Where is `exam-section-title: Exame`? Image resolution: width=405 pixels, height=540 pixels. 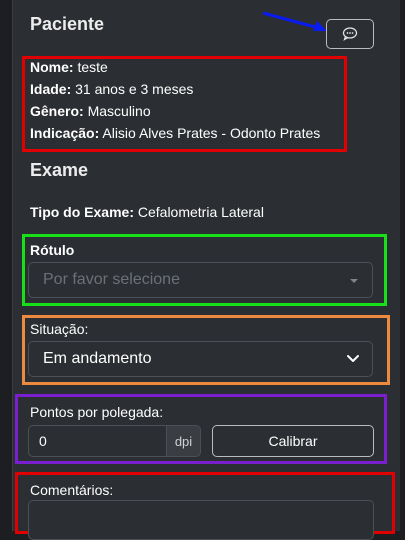
exam-section-title: Exame is located at coordinates (59, 170).